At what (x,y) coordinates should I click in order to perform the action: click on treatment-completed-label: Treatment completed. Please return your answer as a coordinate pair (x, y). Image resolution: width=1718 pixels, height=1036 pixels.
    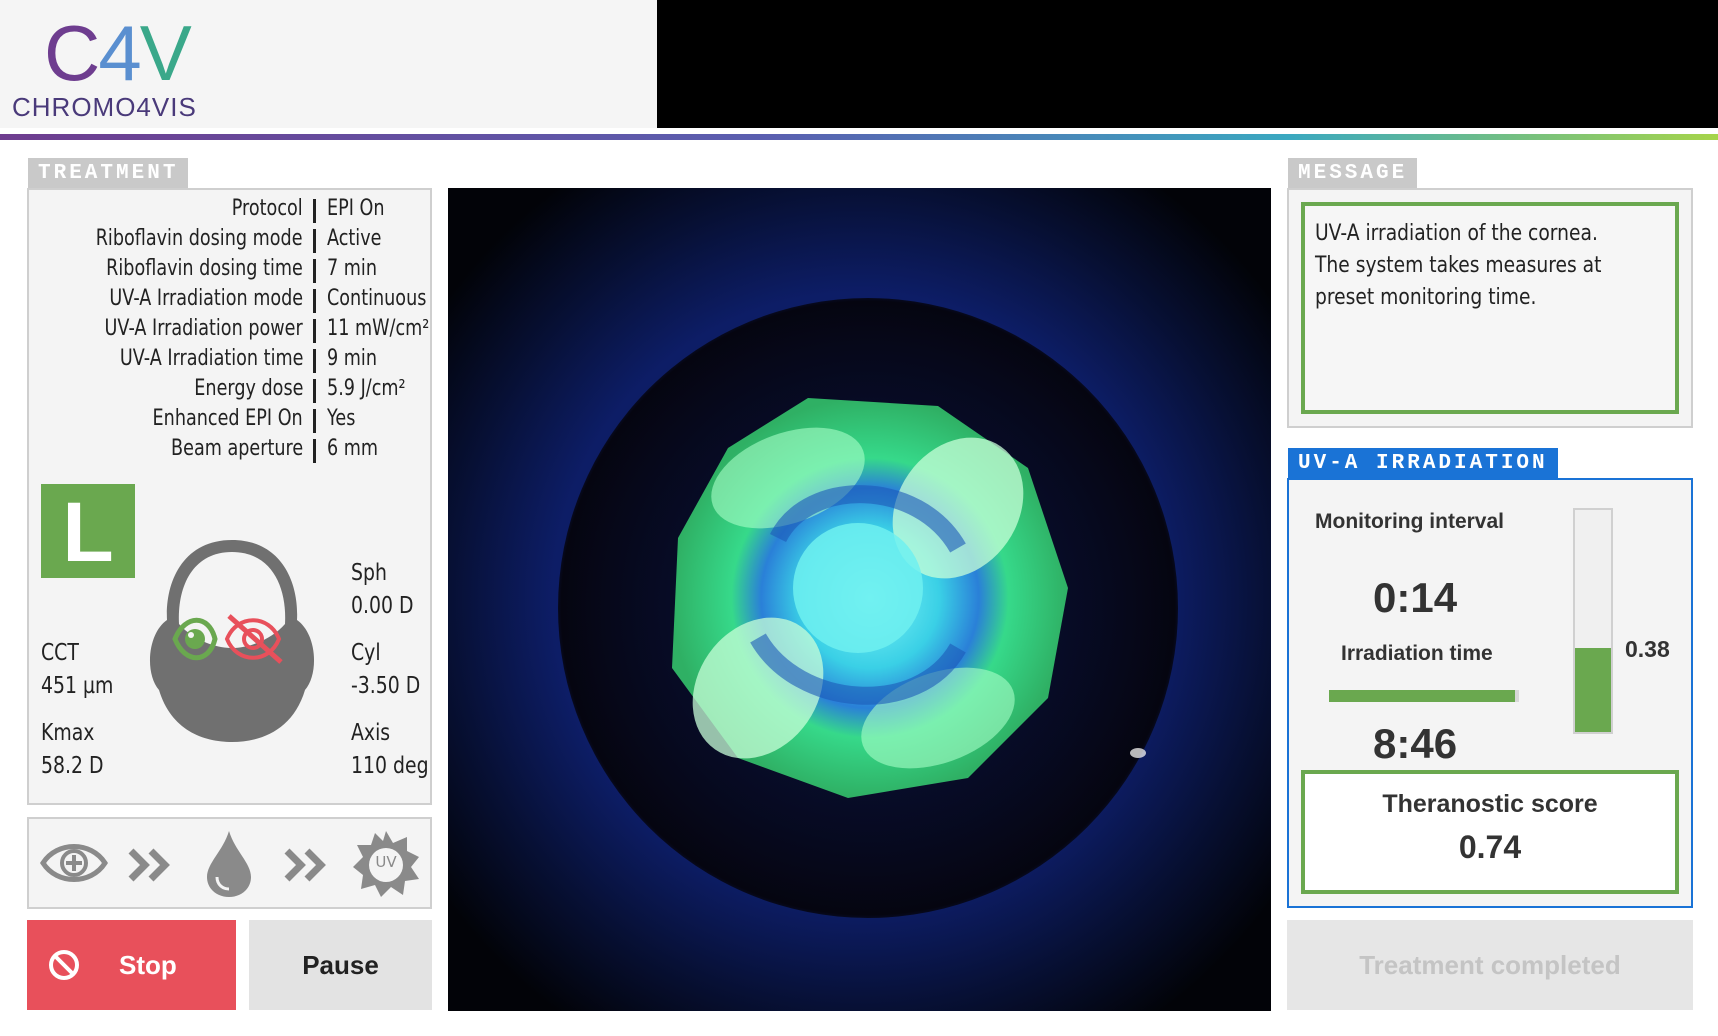
    Looking at the image, I should click on (1490, 965).